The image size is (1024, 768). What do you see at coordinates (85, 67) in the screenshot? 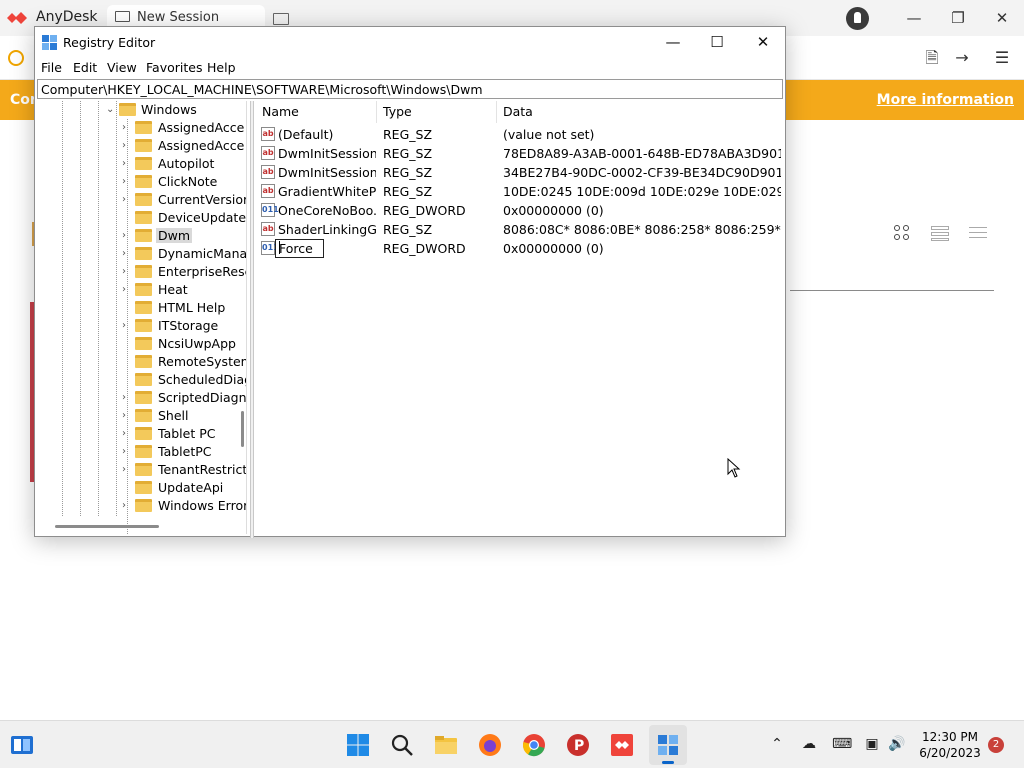
I see `menu-edit: Edit` at bounding box center [85, 67].